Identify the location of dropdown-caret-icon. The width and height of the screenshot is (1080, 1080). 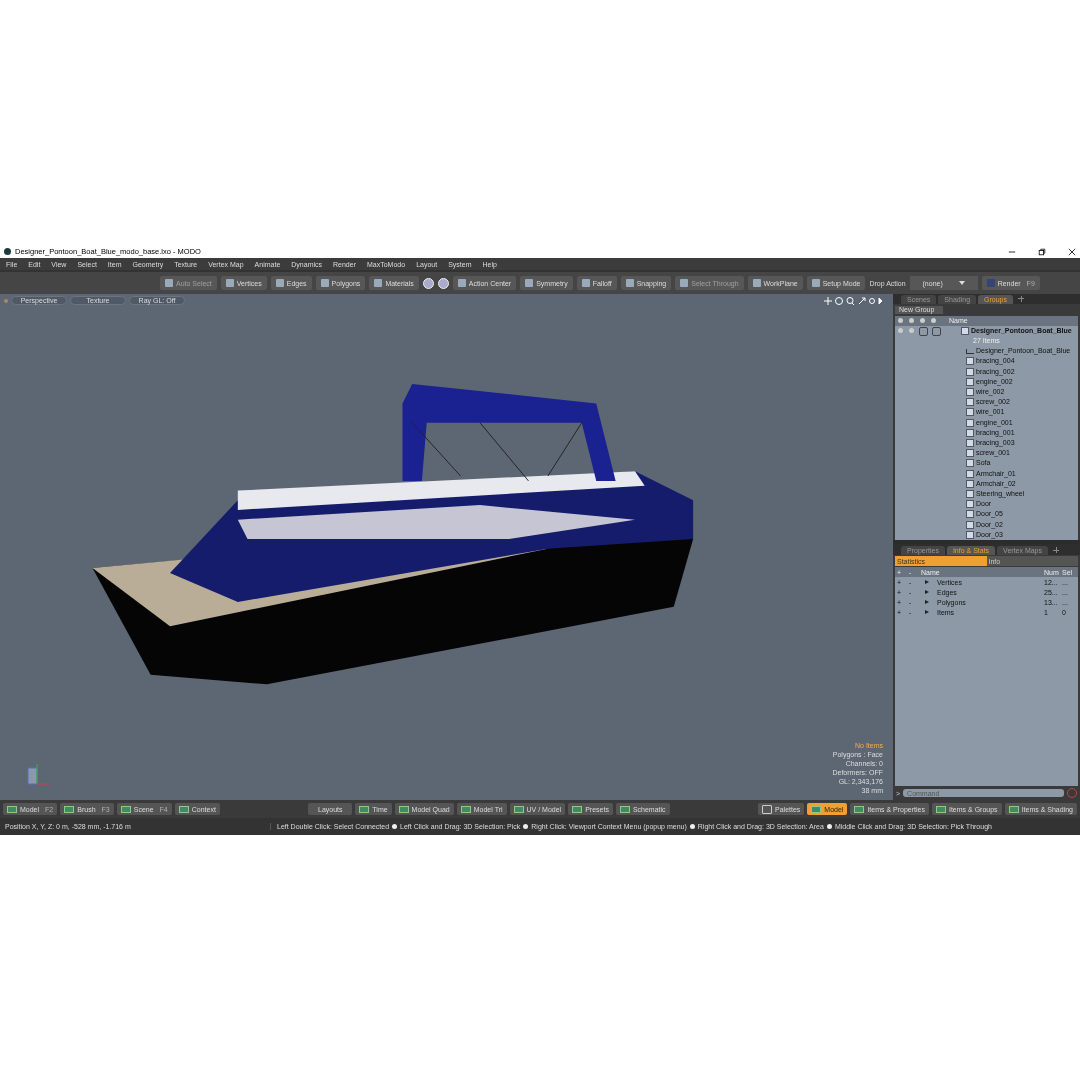
(961, 283).